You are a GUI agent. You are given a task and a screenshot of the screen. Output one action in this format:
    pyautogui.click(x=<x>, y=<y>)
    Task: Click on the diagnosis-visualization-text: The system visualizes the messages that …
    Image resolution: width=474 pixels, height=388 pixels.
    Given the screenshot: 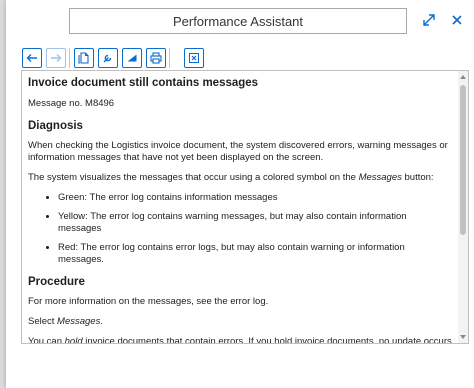 What is the action you would take?
    pyautogui.click(x=240, y=178)
    